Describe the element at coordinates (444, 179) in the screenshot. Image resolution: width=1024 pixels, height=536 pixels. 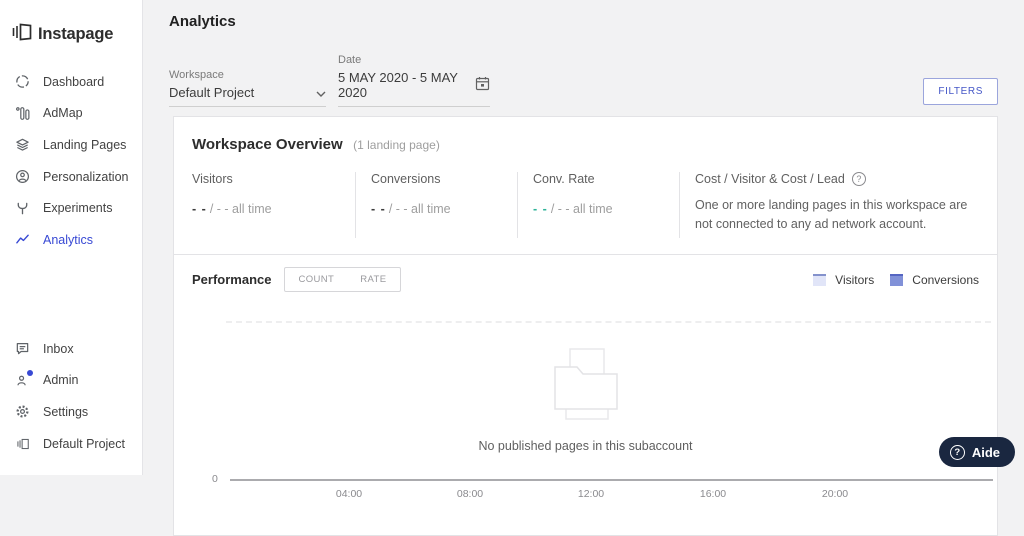
I see `stat-label: Conversions` at that location.